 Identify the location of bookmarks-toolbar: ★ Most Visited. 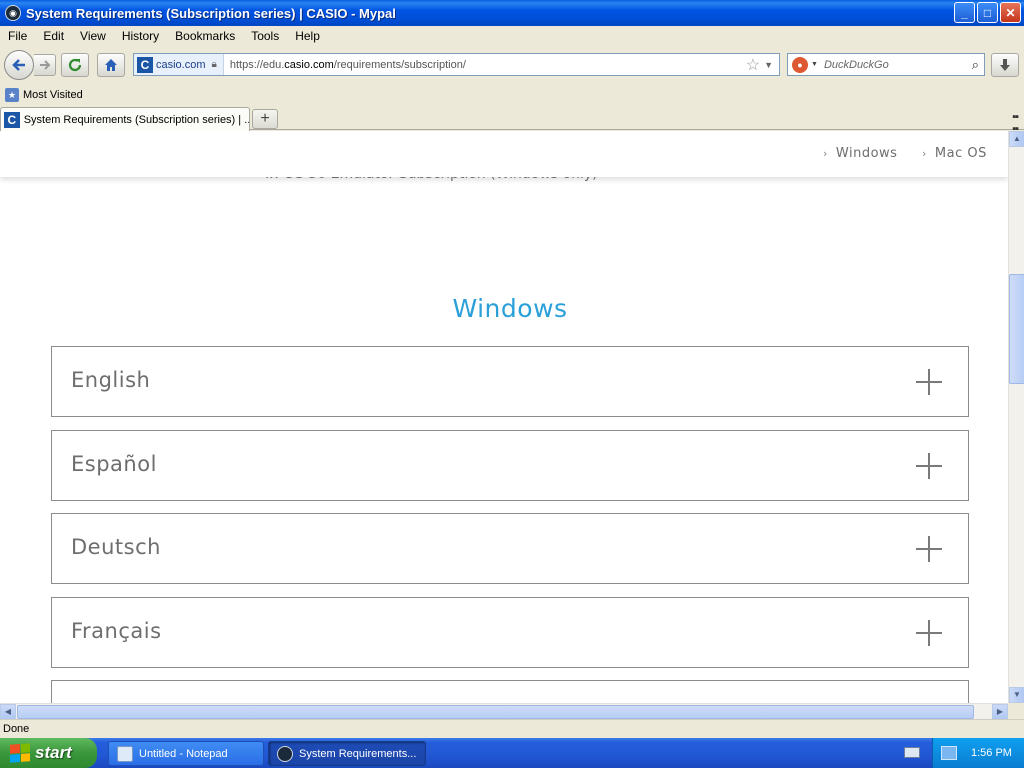
(512, 94).